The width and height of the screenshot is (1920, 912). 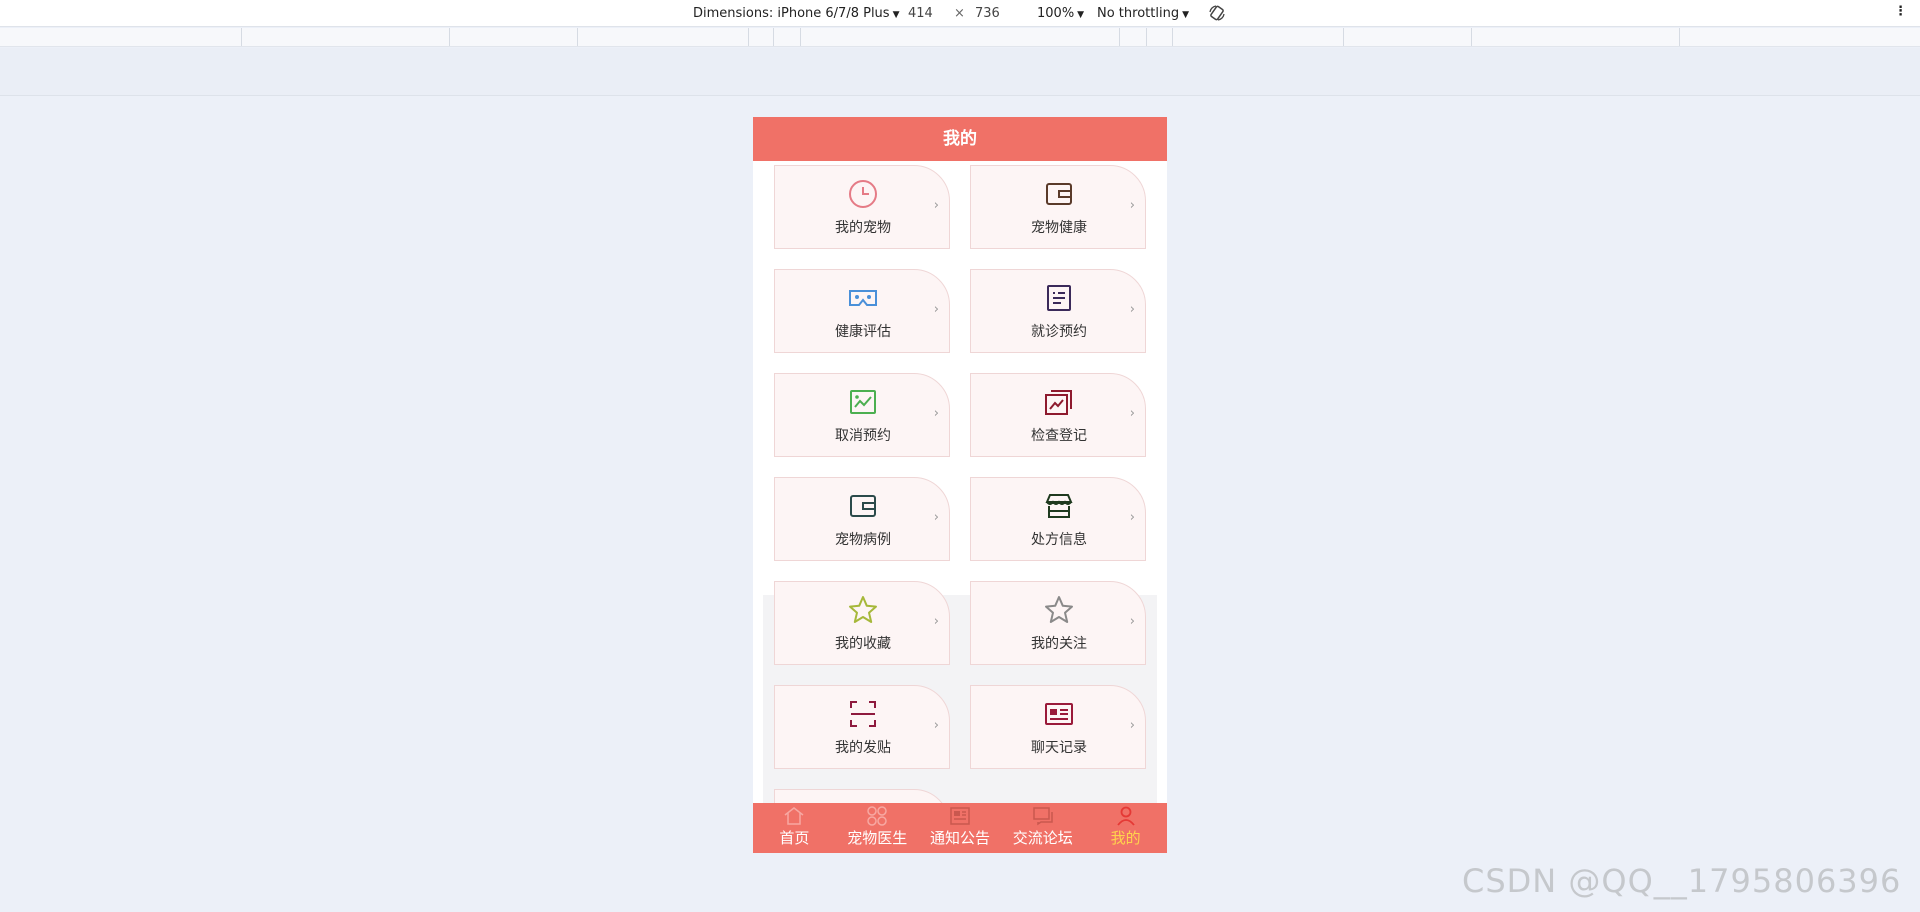 What do you see at coordinates (1058, 519) in the screenshot?
I see `menu-item-prescription: 处方信息 ›` at bounding box center [1058, 519].